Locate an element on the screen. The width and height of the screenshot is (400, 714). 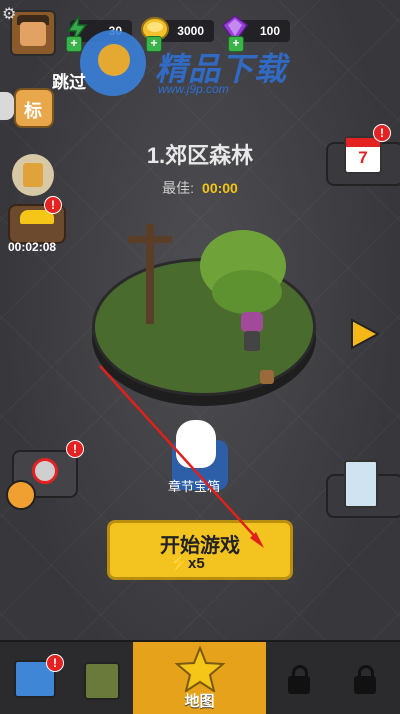
nav-map: 地图 is located at coordinates (199, 678).